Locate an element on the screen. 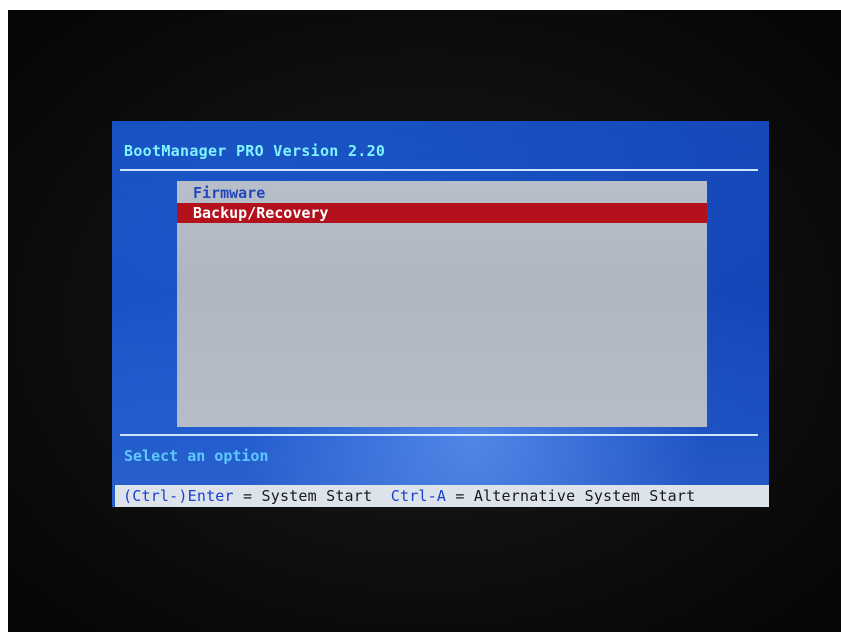  hint-action-alternative-start: Alternative System Start is located at coordinates (584, 496).